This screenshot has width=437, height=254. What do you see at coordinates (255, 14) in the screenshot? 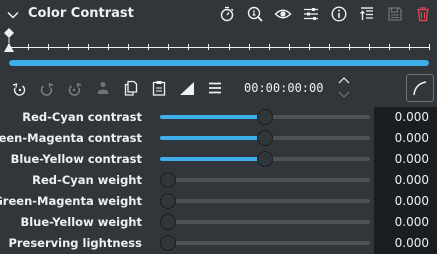
I see `zoom-icon` at bounding box center [255, 14].